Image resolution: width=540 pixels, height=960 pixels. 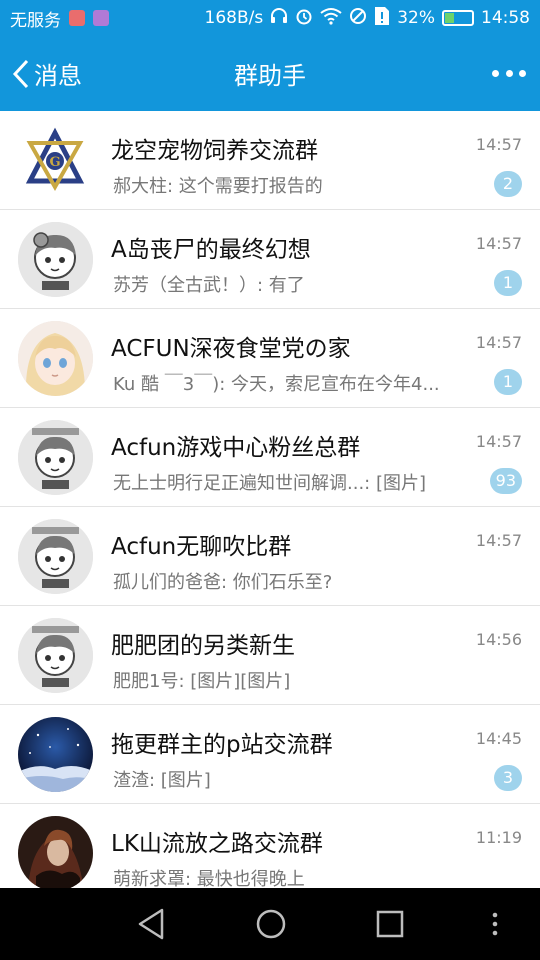 I want to click on list-item: LK山流放之路交流群 11:19 萌新求罩: 最快也得晚上, so click(x=270, y=846).